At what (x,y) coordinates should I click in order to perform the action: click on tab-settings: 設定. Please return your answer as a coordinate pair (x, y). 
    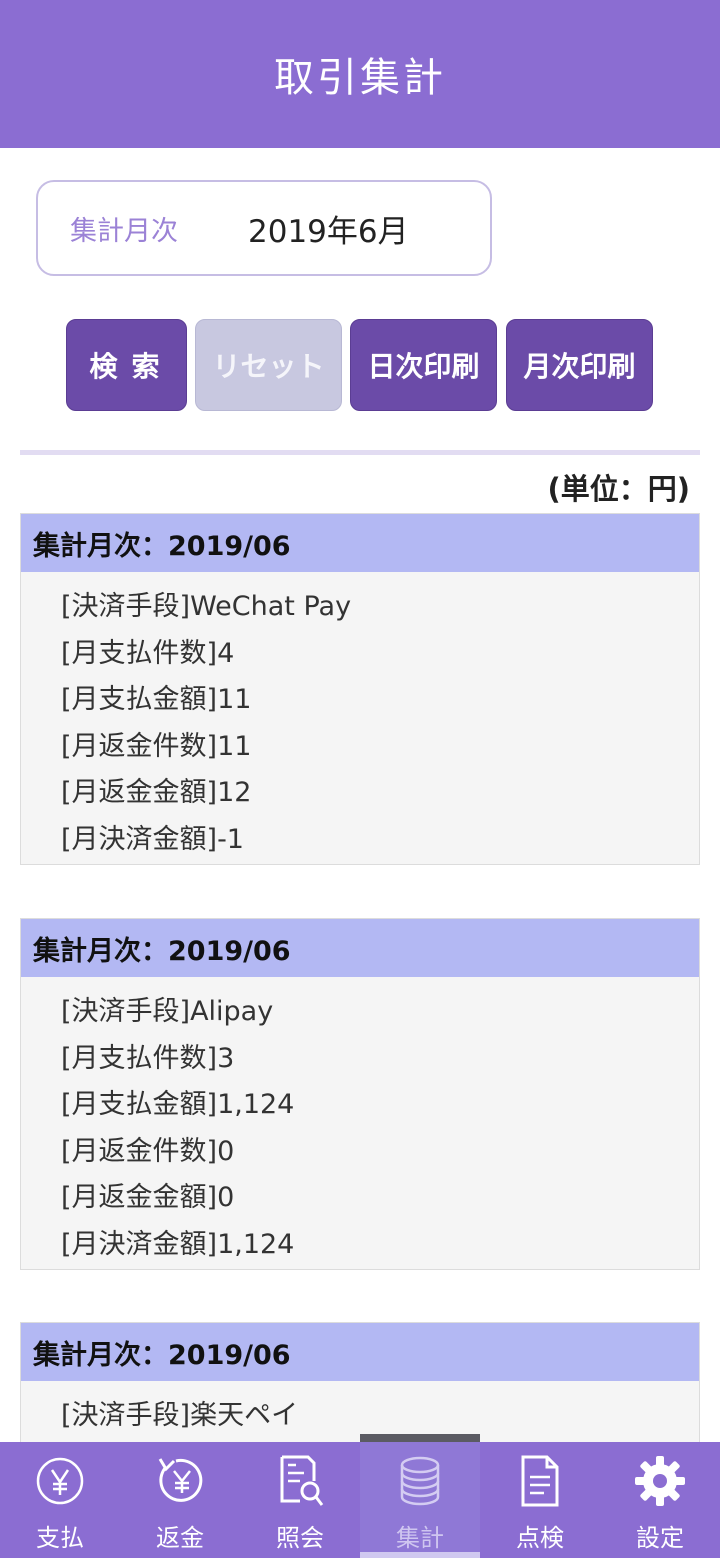
    Looking at the image, I should click on (660, 1500).